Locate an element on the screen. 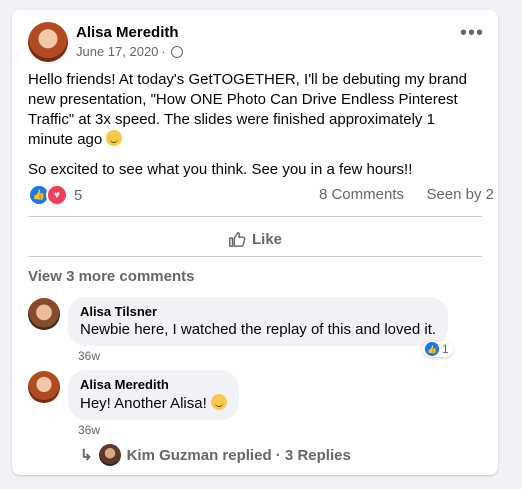 The height and width of the screenshot is (489, 522). group-icon is located at coordinates (176, 51).